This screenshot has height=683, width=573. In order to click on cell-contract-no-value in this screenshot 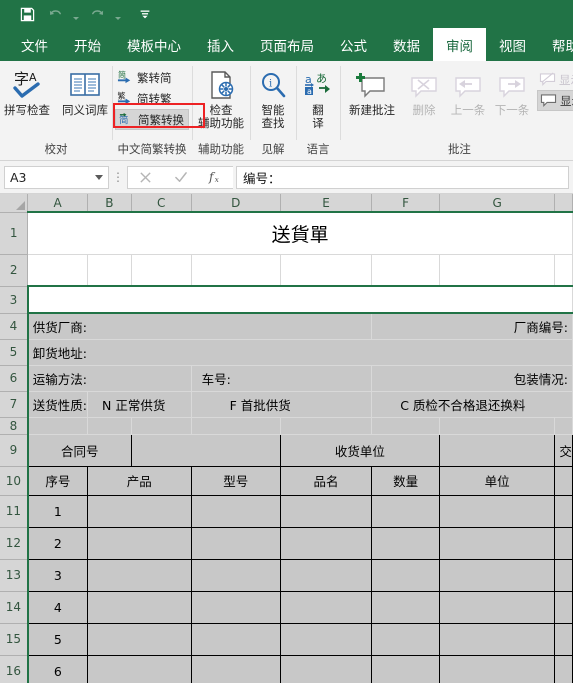, I will do `click(205, 450)`.